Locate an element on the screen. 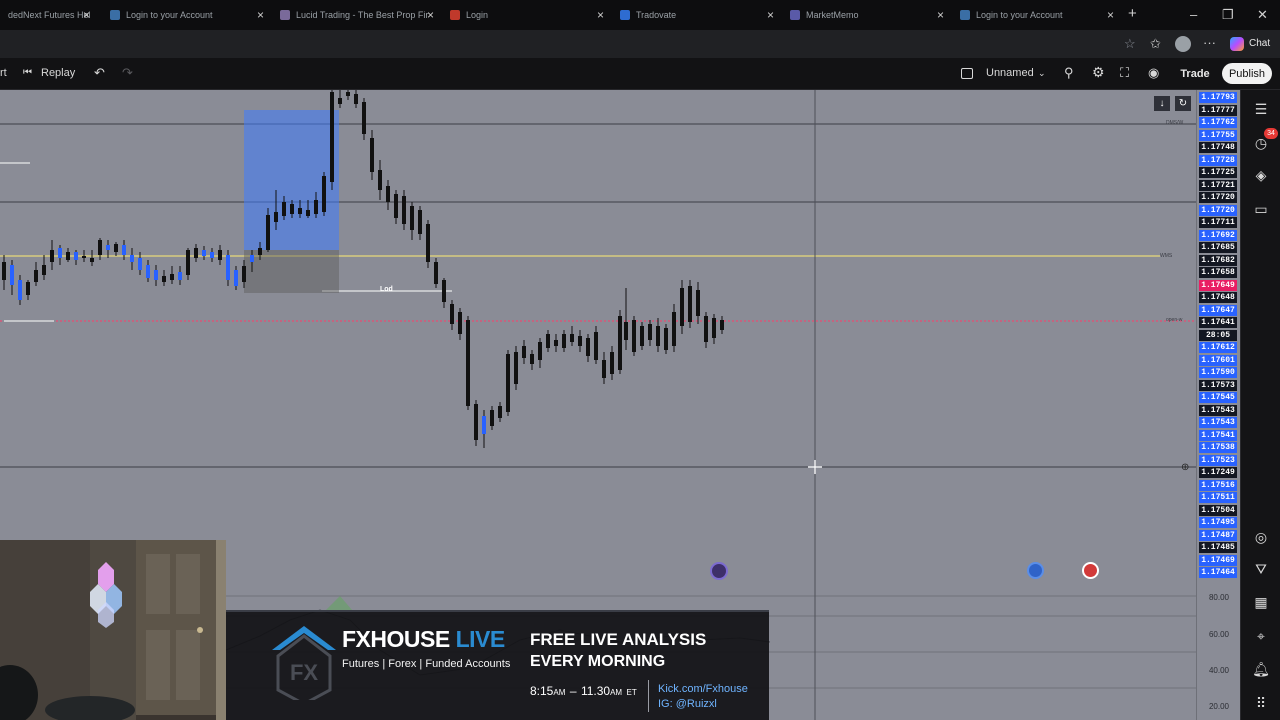 The height and width of the screenshot is (720, 1280). add-price-alert-icon: ⊕ is located at coordinates (1185, 467).